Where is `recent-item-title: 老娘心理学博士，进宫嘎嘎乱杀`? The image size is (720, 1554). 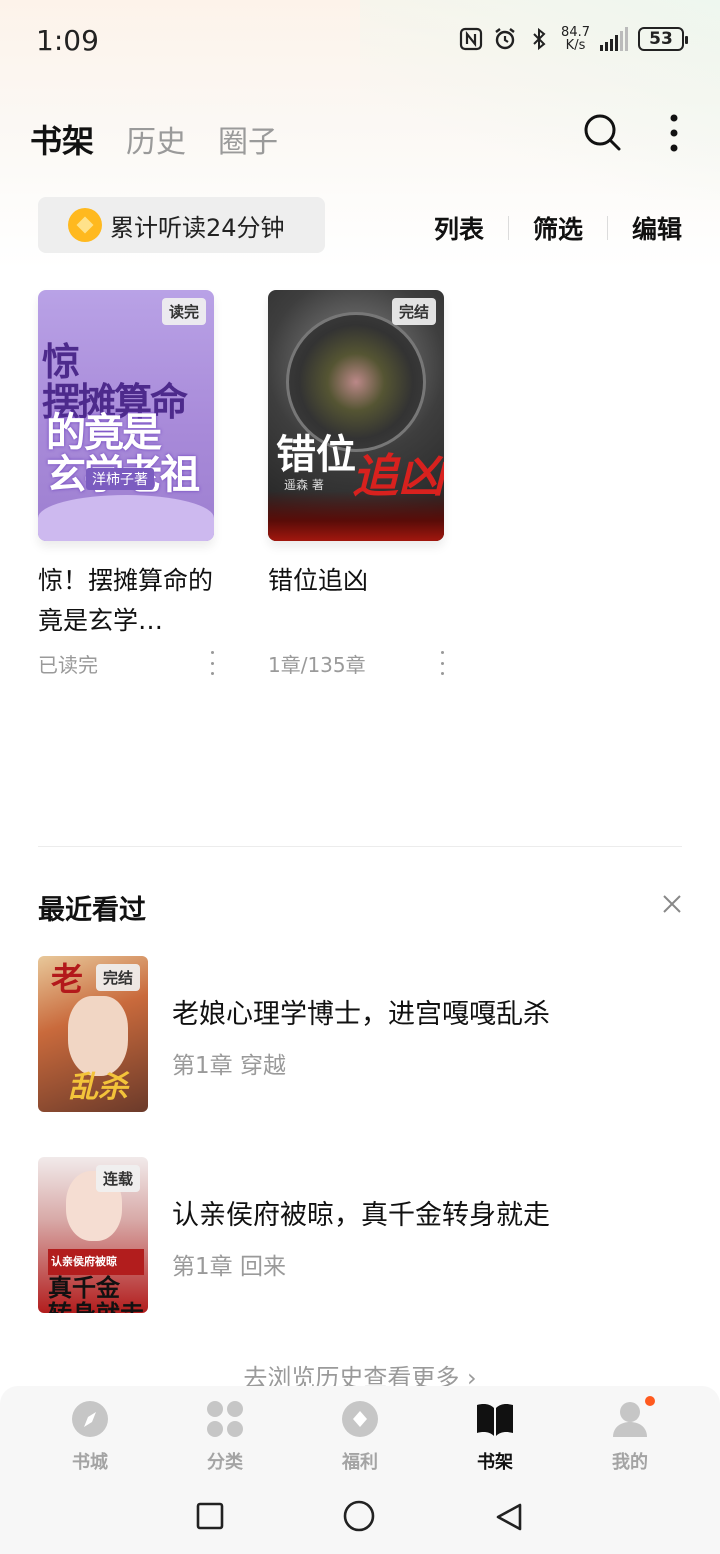
recent-item-title: 老娘心理学博士，进宫嘎嘎乱杀 is located at coordinates (361, 1014).